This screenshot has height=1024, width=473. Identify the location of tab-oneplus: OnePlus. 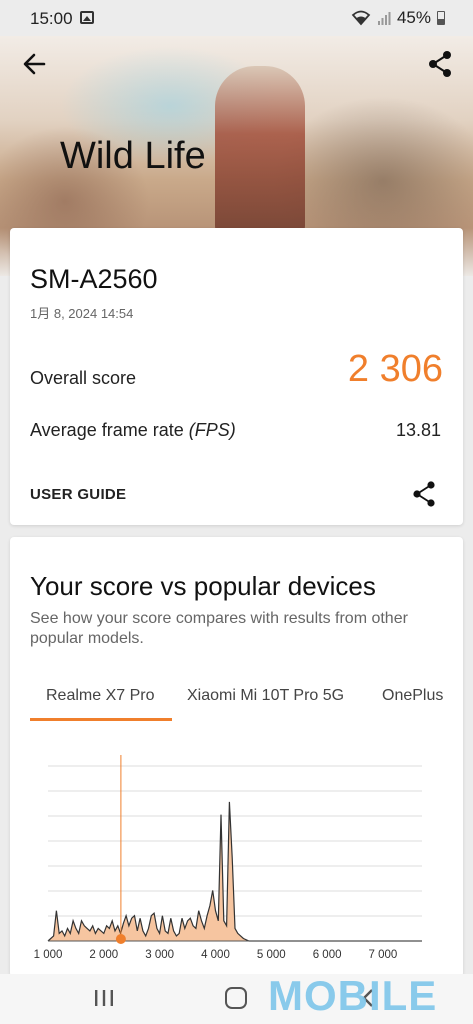
(412, 696).